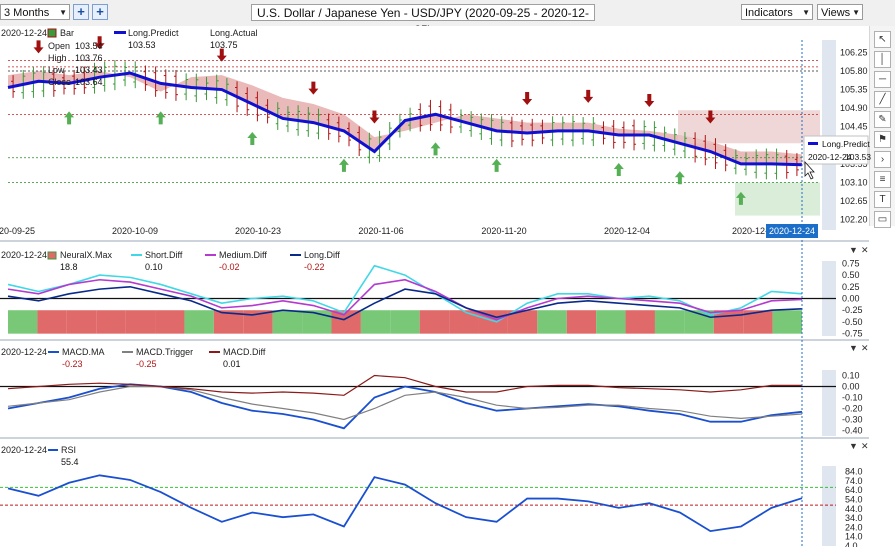 This screenshot has width=895, height=547. What do you see at coordinates (749, 127) in the screenshot?
I see `sell-zone` at bounding box center [749, 127].